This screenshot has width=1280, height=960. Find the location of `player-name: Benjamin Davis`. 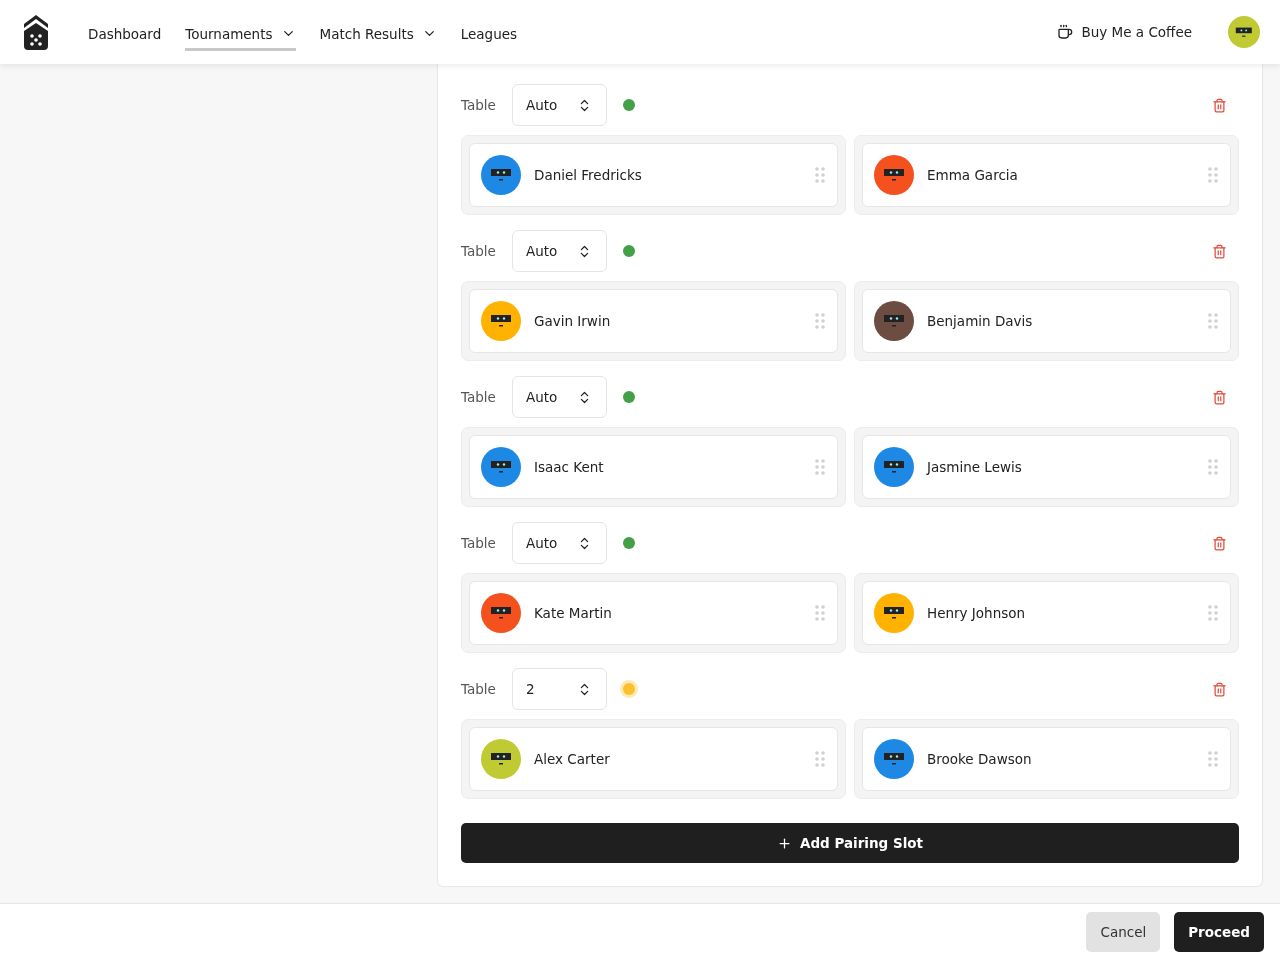

player-name: Benjamin Davis is located at coordinates (980, 321).